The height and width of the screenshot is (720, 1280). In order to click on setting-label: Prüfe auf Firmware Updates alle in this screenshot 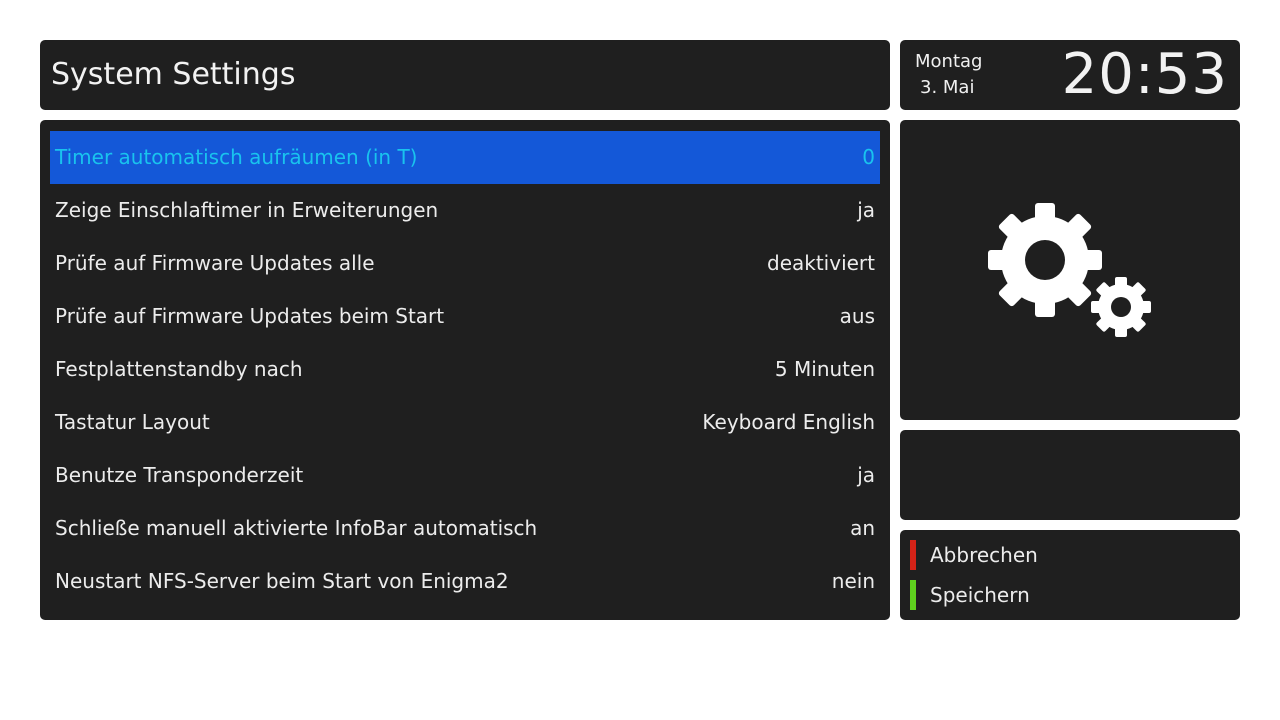, I will do `click(215, 263)`.